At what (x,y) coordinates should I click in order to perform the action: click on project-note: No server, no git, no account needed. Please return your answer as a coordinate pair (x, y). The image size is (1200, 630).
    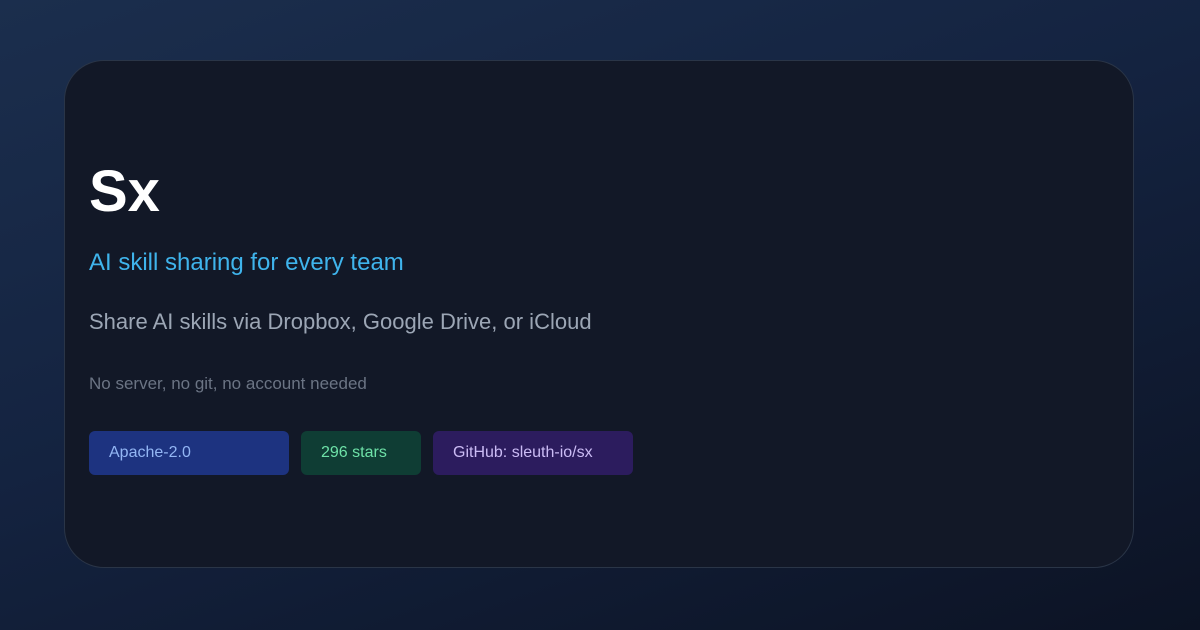
    Looking at the image, I should click on (228, 383).